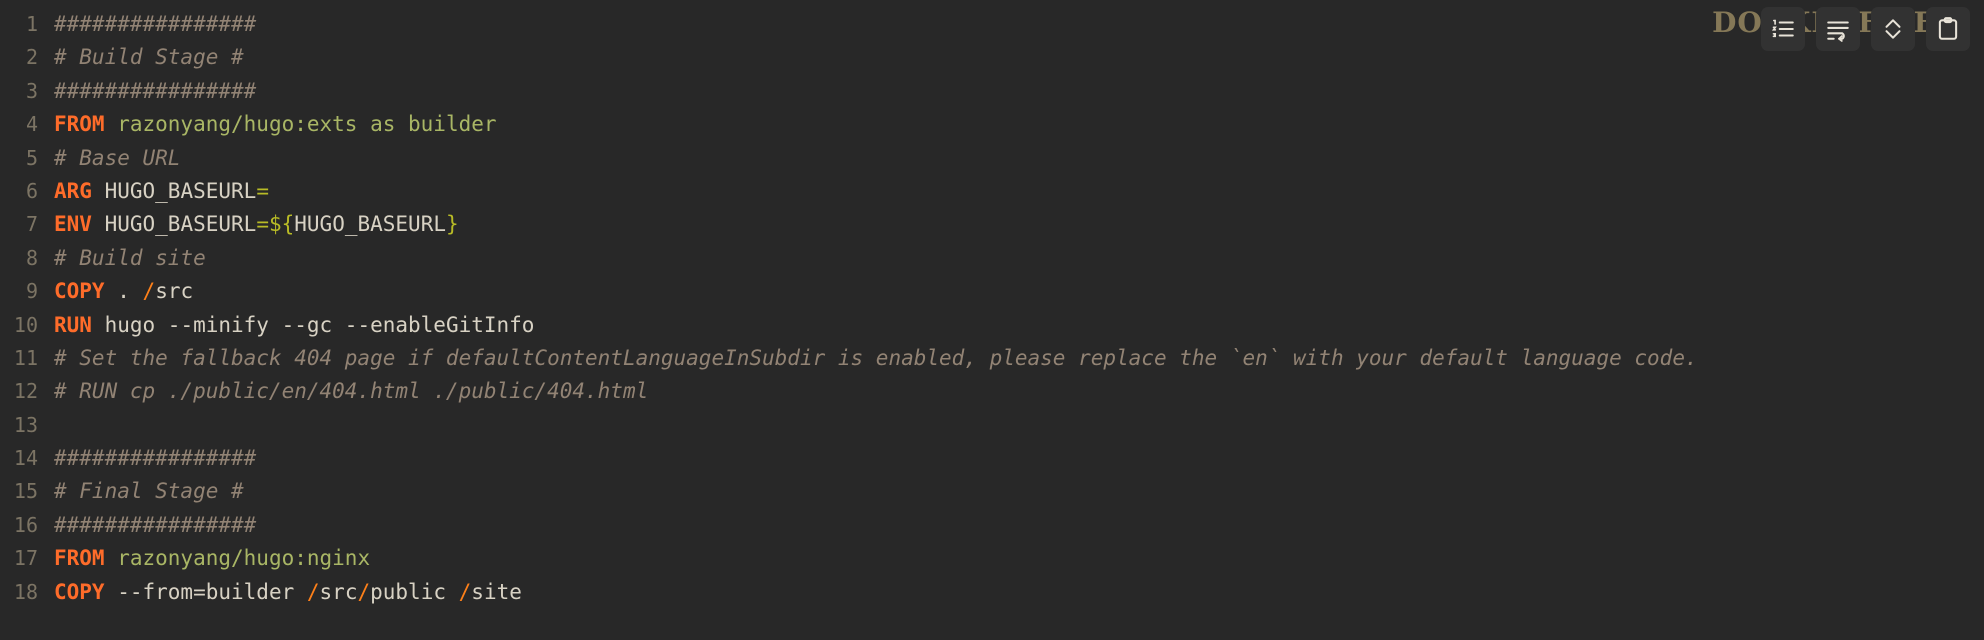  What do you see at coordinates (25, 491) in the screenshot?
I see `line-number: 15` at bounding box center [25, 491].